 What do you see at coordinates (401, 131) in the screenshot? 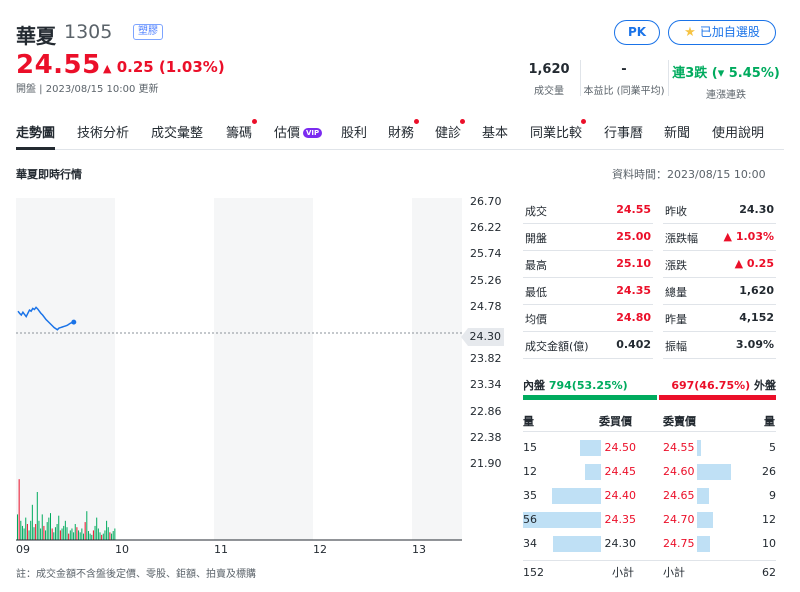
I see `tab-financial: 財務` at bounding box center [401, 131].